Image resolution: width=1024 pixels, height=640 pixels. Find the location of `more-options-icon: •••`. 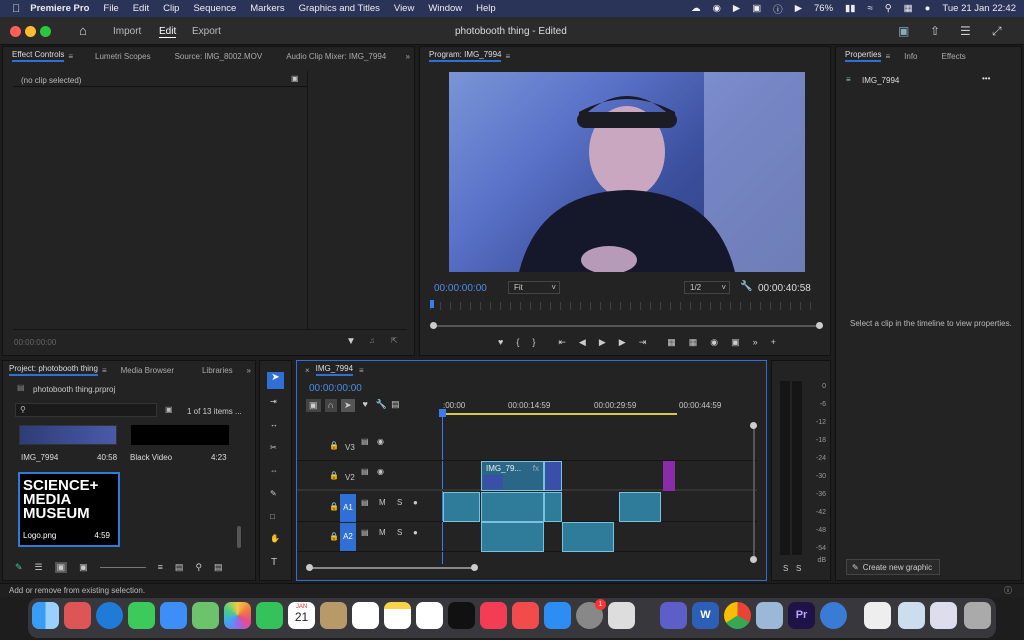

more-options-icon: ••• is located at coordinates (986, 78).